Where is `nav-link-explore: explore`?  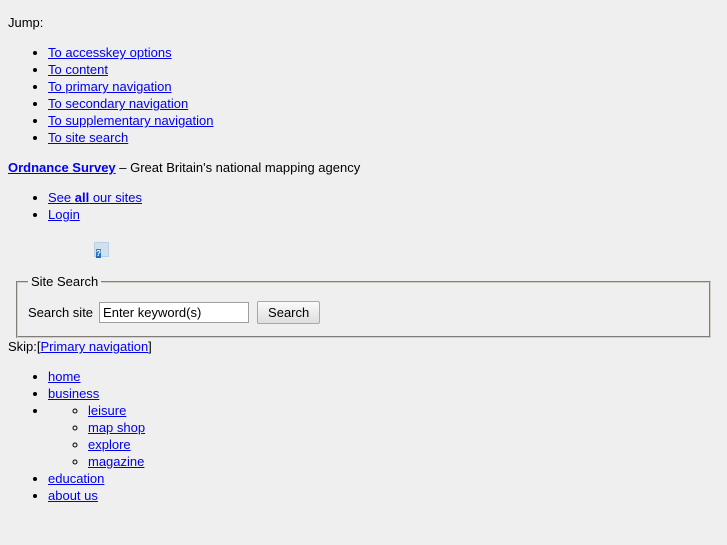 nav-link-explore: explore is located at coordinates (109, 444).